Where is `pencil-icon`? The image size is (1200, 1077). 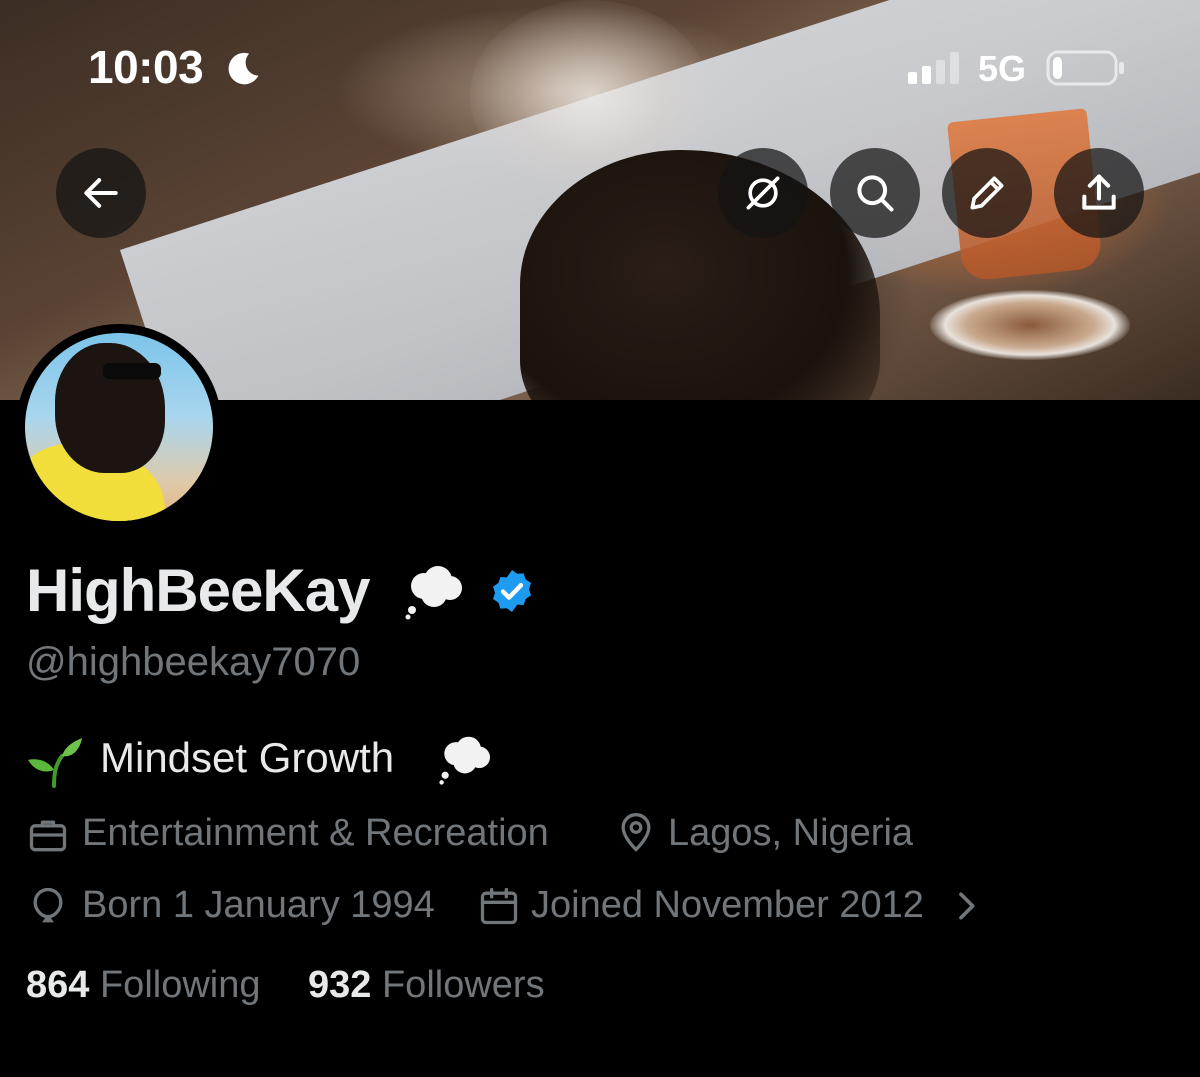 pencil-icon is located at coordinates (987, 193).